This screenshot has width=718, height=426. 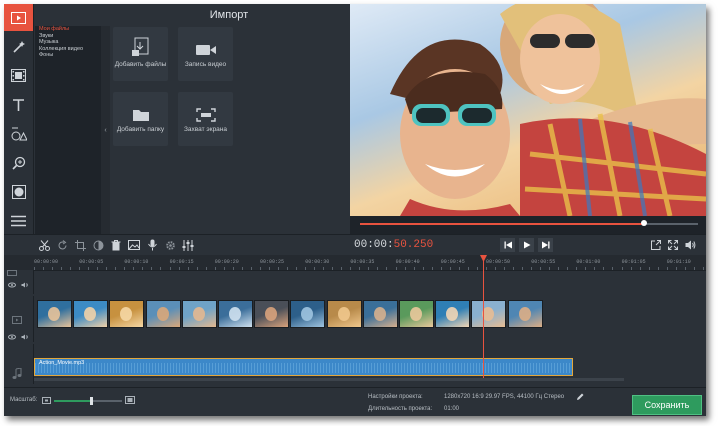 What do you see at coordinates (393, 245) in the screenshot?
I see `playback-timecode: 00:00:50.250` at bounding box center [393, 245].